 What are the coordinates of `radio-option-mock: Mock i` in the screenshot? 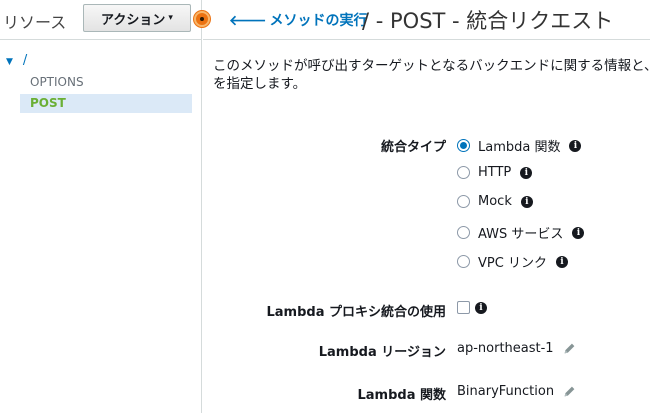 It's located at (495, 201).